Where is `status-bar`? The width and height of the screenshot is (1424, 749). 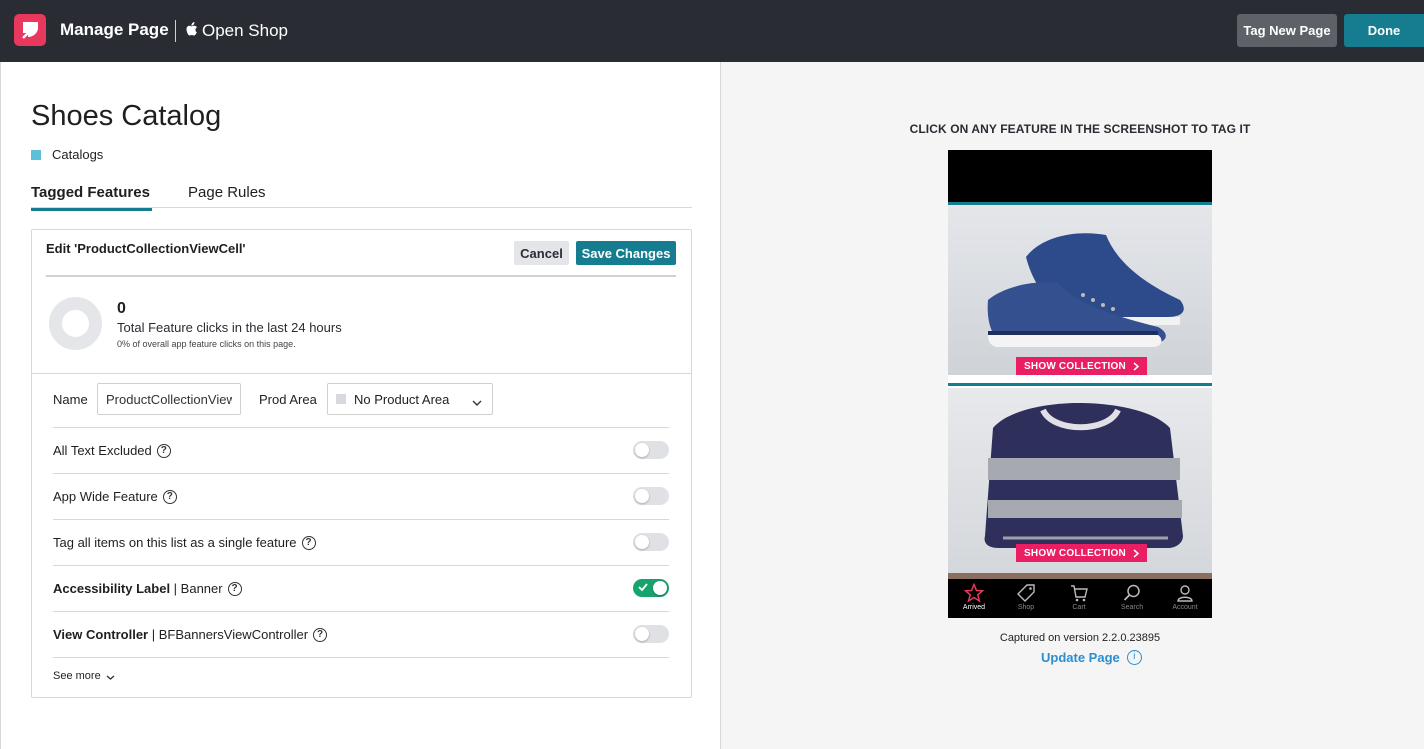 status-bar is located at coordinates (1080, 176).